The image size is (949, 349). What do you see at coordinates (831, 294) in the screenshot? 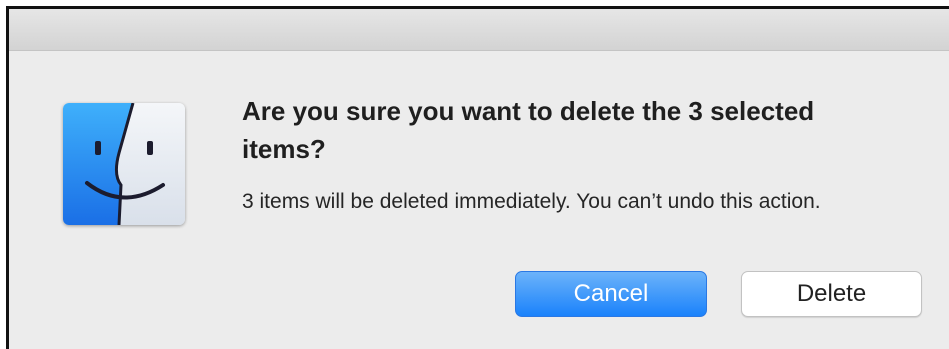
I see `delete-button: Delete` at bounding box center [831, 294].